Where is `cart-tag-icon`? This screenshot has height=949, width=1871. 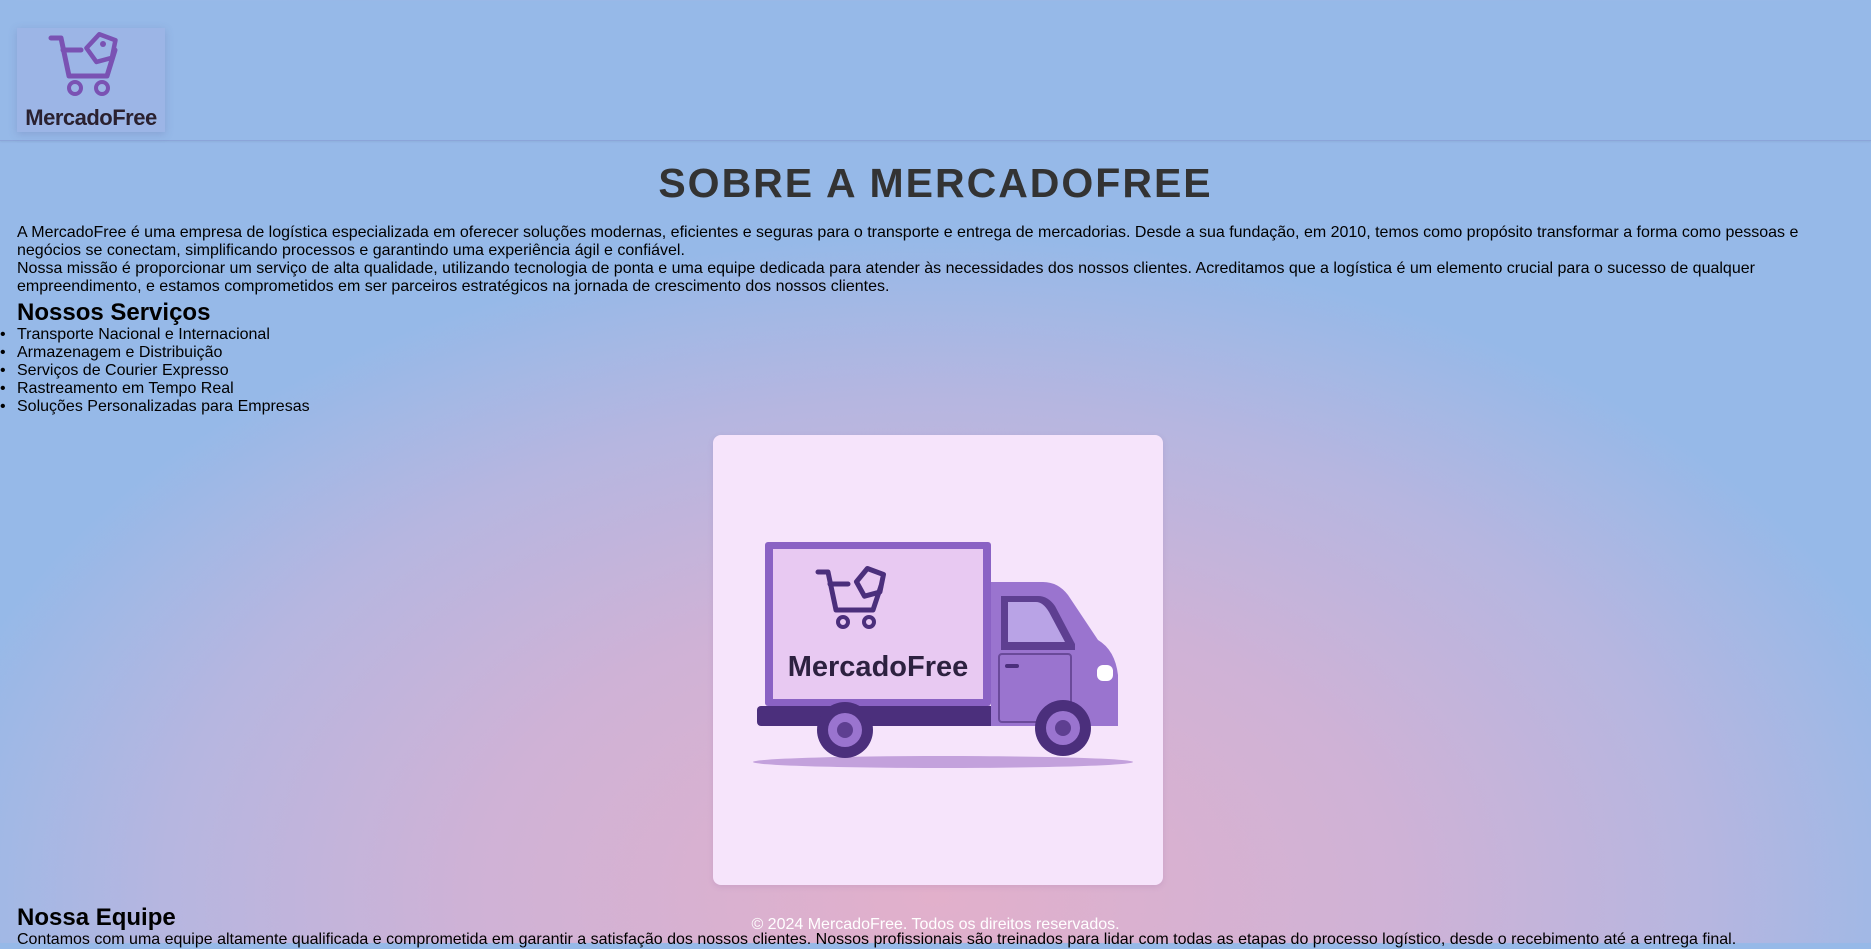
cart-tag-icon is located at coordinates (83, 63).